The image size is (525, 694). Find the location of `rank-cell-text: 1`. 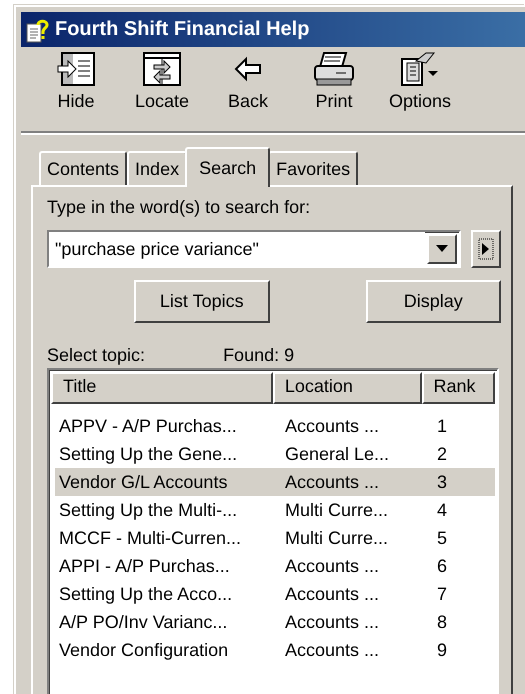

rank-cell-text: 1 is located at coordinates (442, 426).